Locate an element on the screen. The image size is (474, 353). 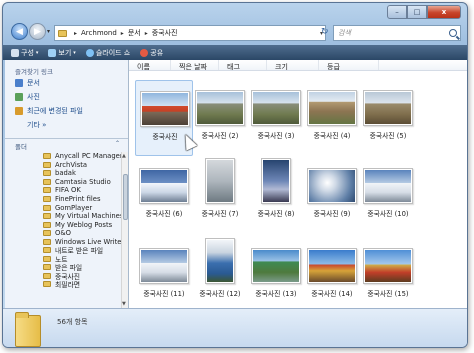
tree-folder-item: 최필라면 is located at coordinates (62, 284).